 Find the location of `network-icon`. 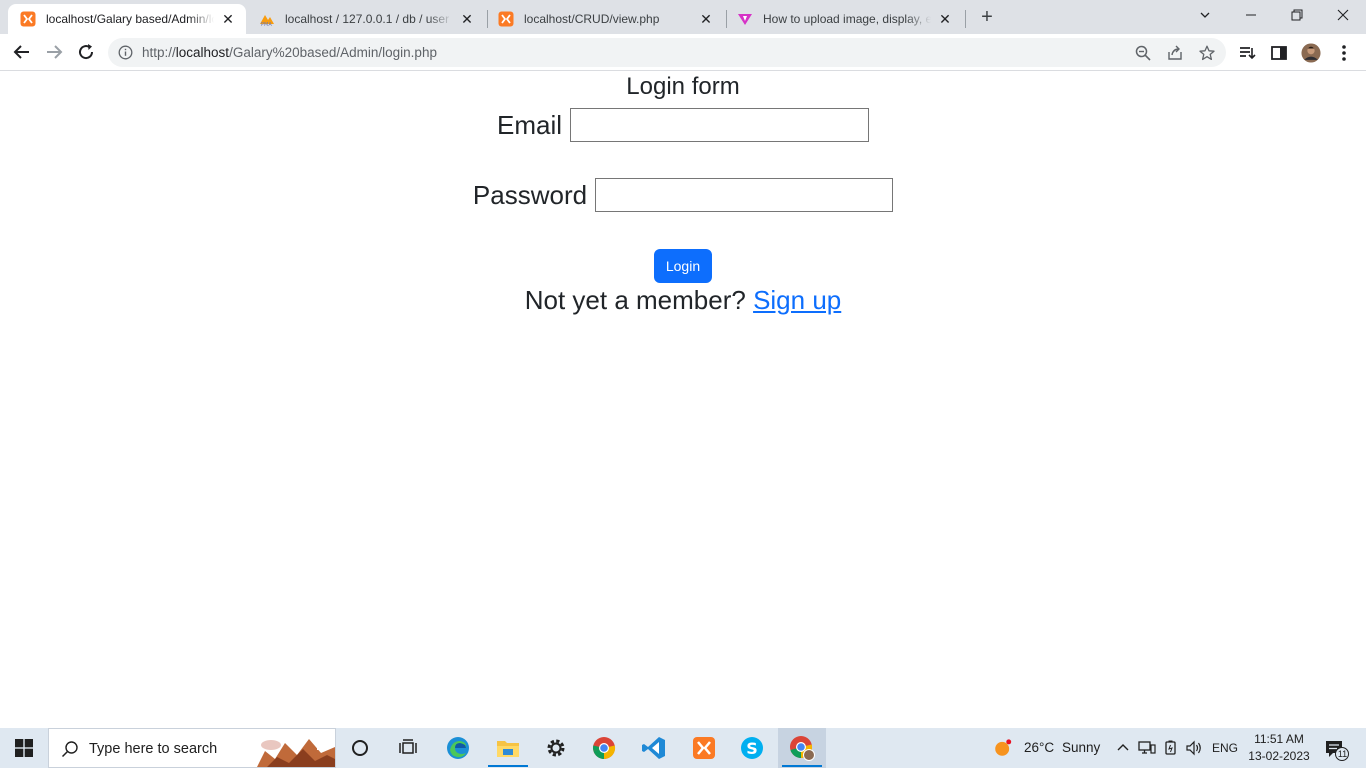

network-icon is located at coordinates (1147, 748).